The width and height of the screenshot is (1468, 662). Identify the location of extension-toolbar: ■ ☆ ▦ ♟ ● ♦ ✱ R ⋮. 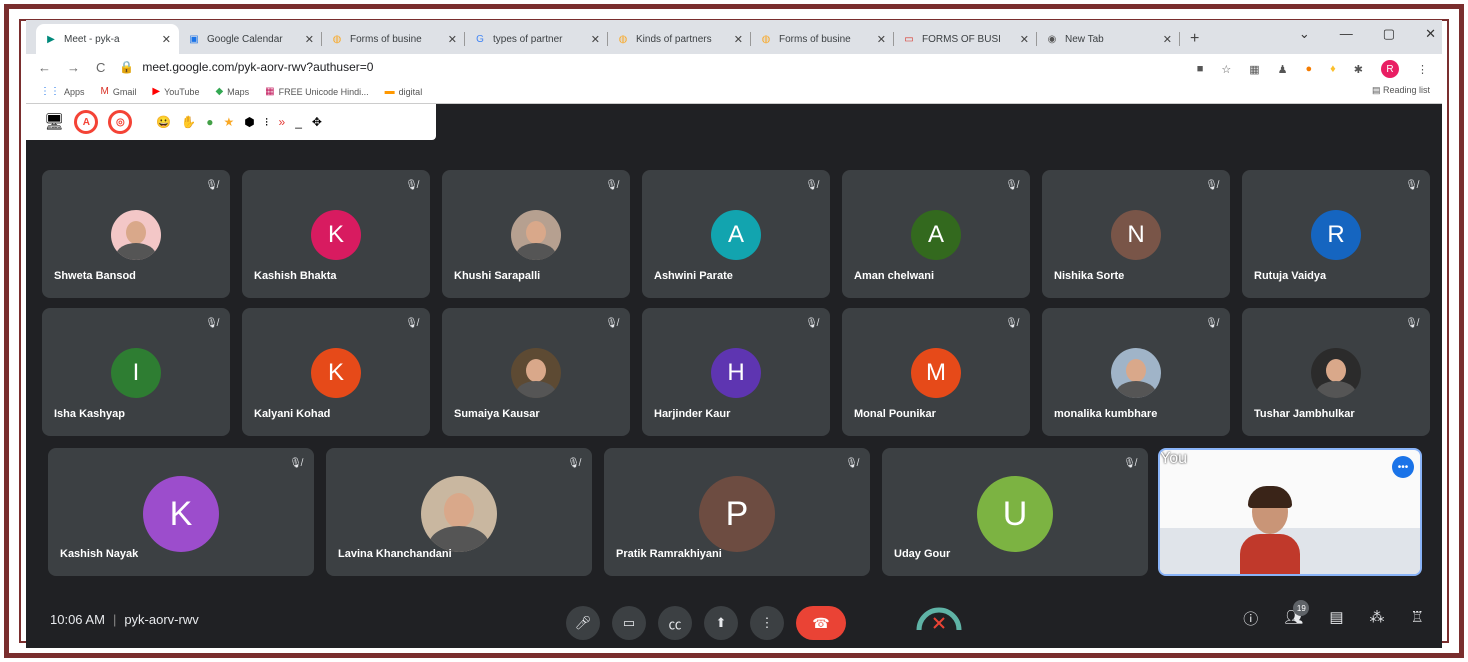
(1312, 69).